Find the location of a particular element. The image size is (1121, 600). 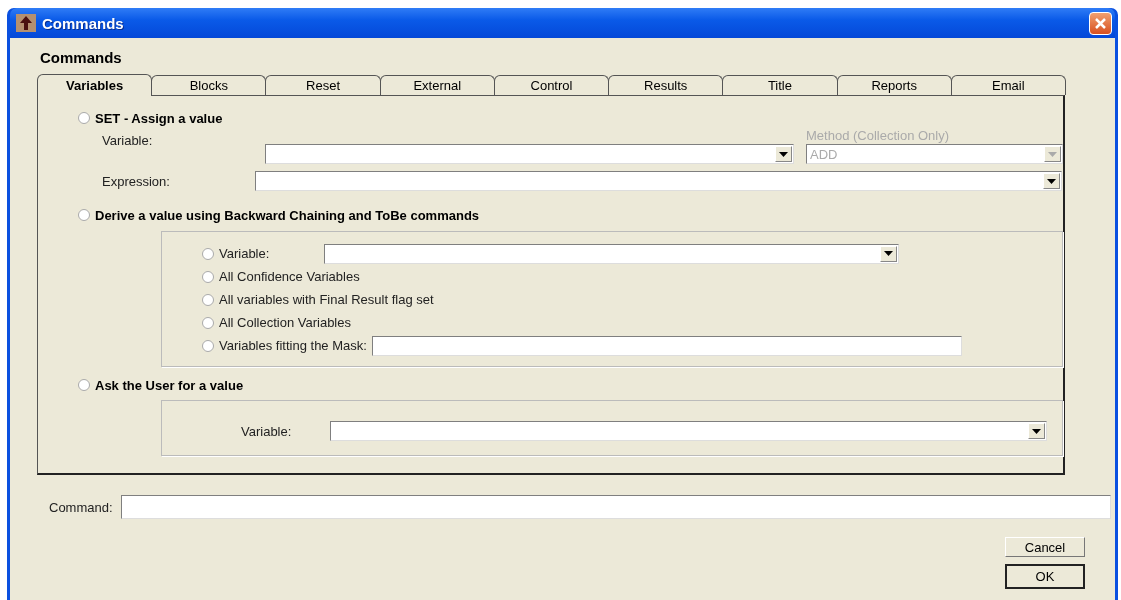

dialog-heading: Commands is located at coordinates (81, 58).